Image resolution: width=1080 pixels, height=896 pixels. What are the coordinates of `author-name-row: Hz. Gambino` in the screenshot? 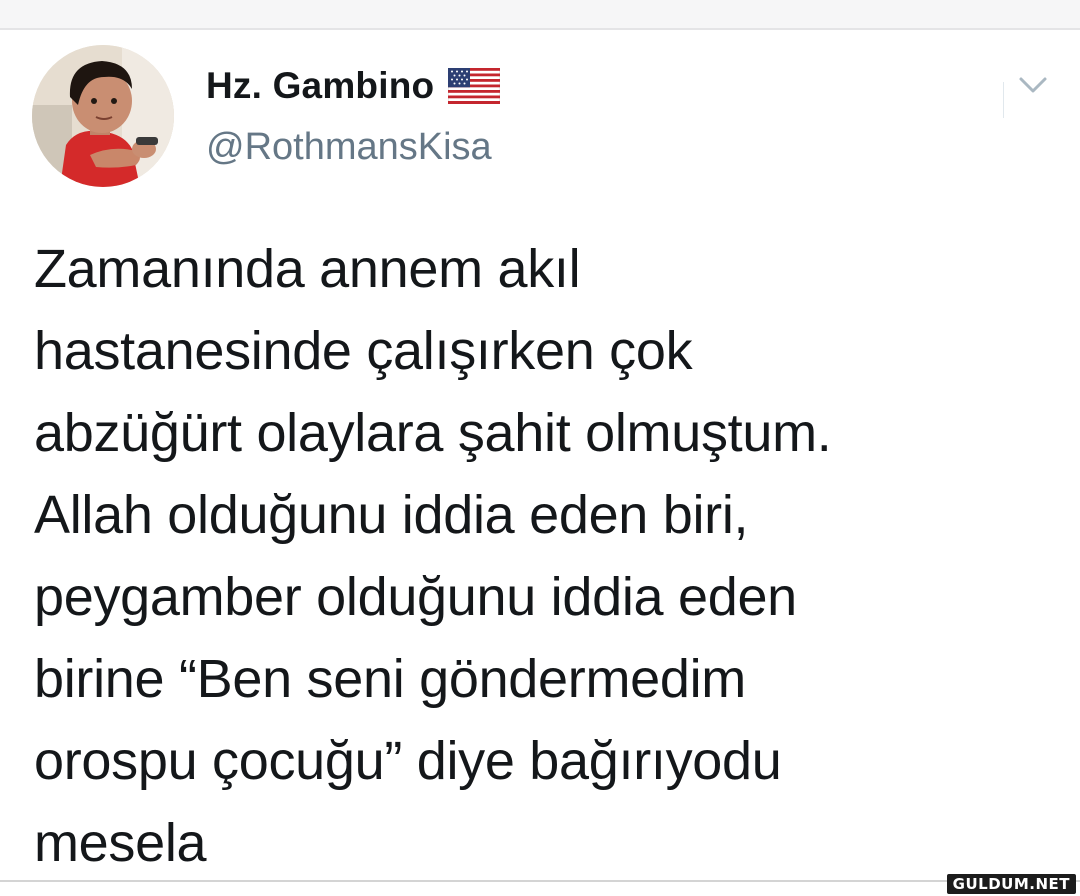 It's located at (353, 86).